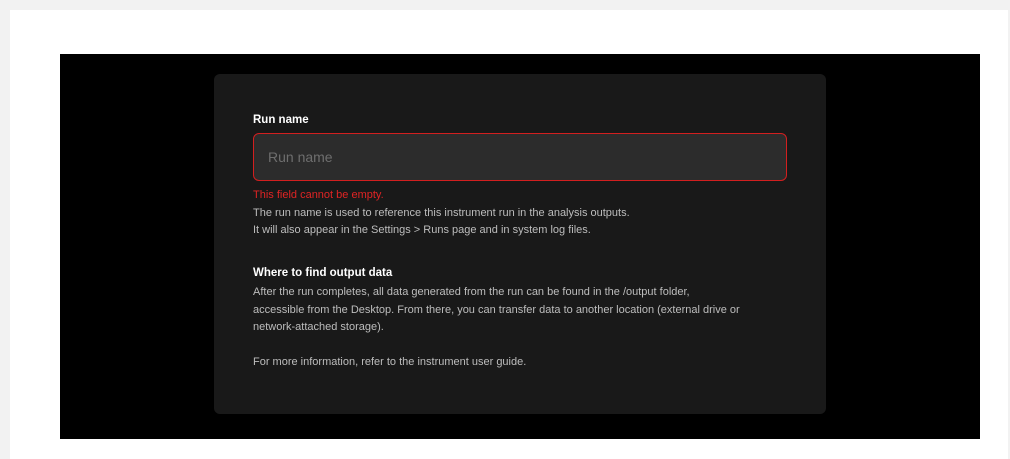 Image resolution: width=1010 pixels, height=459 pixels. I want to click on output-data-line: network-attached storage)., so click(318, 327).